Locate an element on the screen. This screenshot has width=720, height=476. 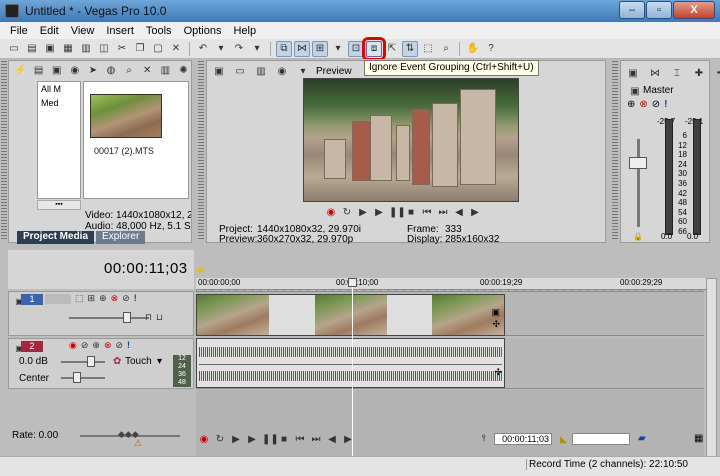
volume-slider is located at coordinates (83, 362).